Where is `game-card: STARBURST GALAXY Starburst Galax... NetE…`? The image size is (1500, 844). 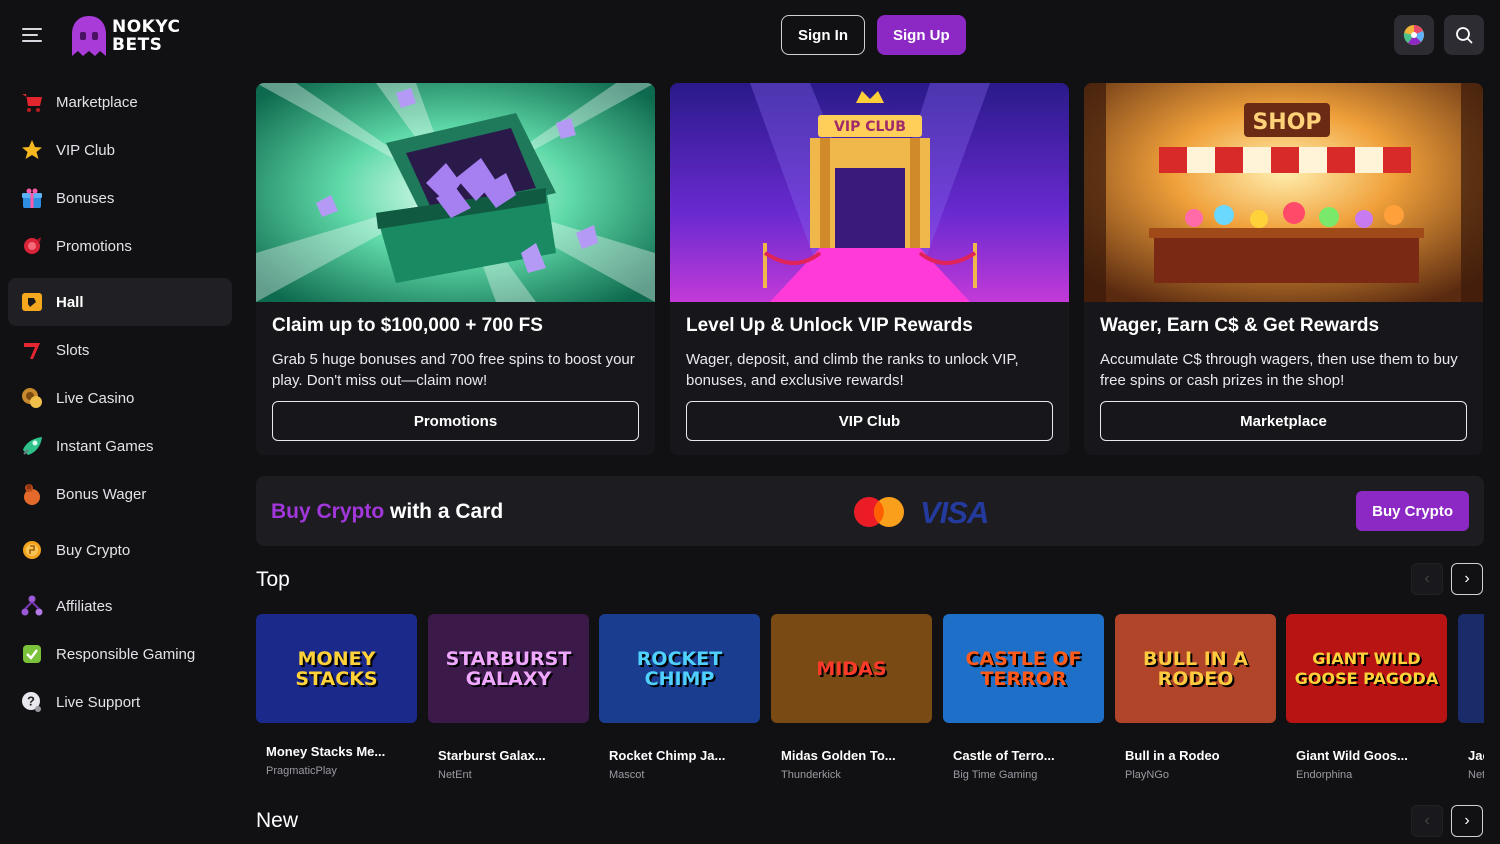 game-card: STARBURST GALAXY Starburst Galax... NetE… is located at coordinates (508, 697).